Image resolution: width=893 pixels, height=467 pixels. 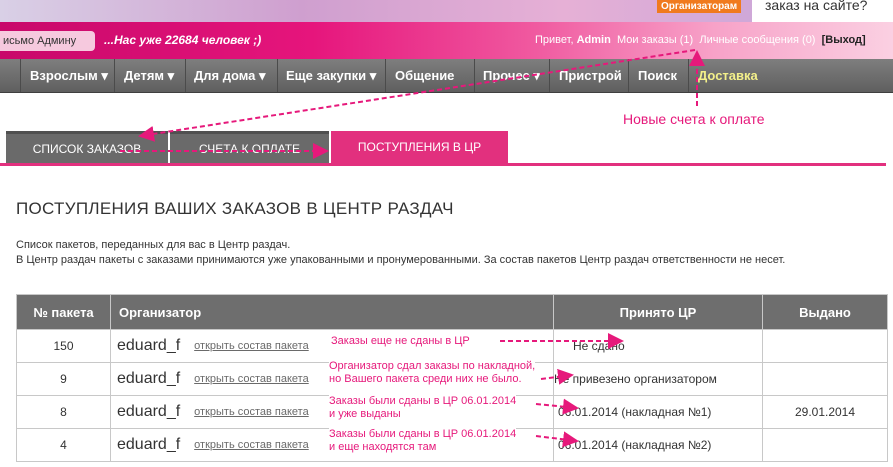 What do you see at coordinates (557, 406) in the screenshot?
I see `arrow-row3` at bounding box center [557, 406].